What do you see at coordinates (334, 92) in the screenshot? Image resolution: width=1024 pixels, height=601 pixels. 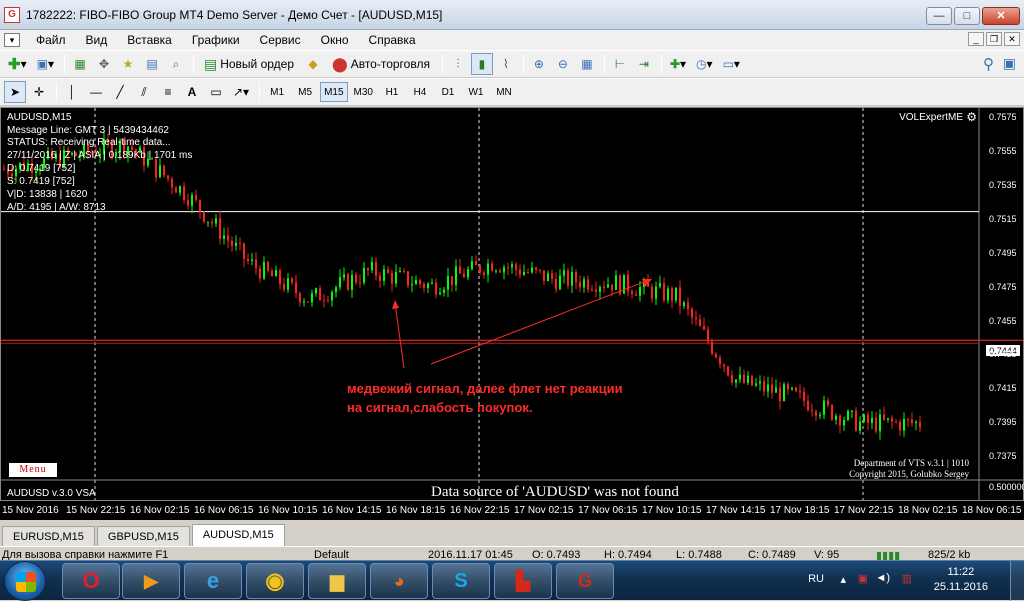 I see `timeframe-m15: M15` at bounding box center [334, 92].